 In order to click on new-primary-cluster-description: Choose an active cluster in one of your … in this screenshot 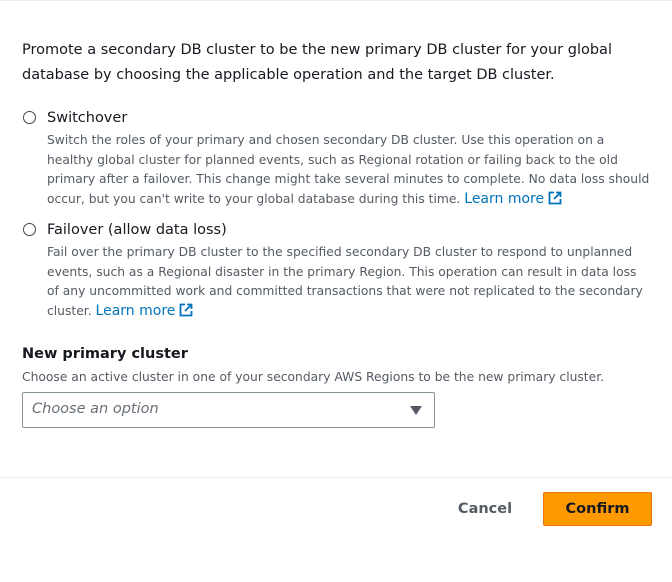, I will do `click(313, 377)`.